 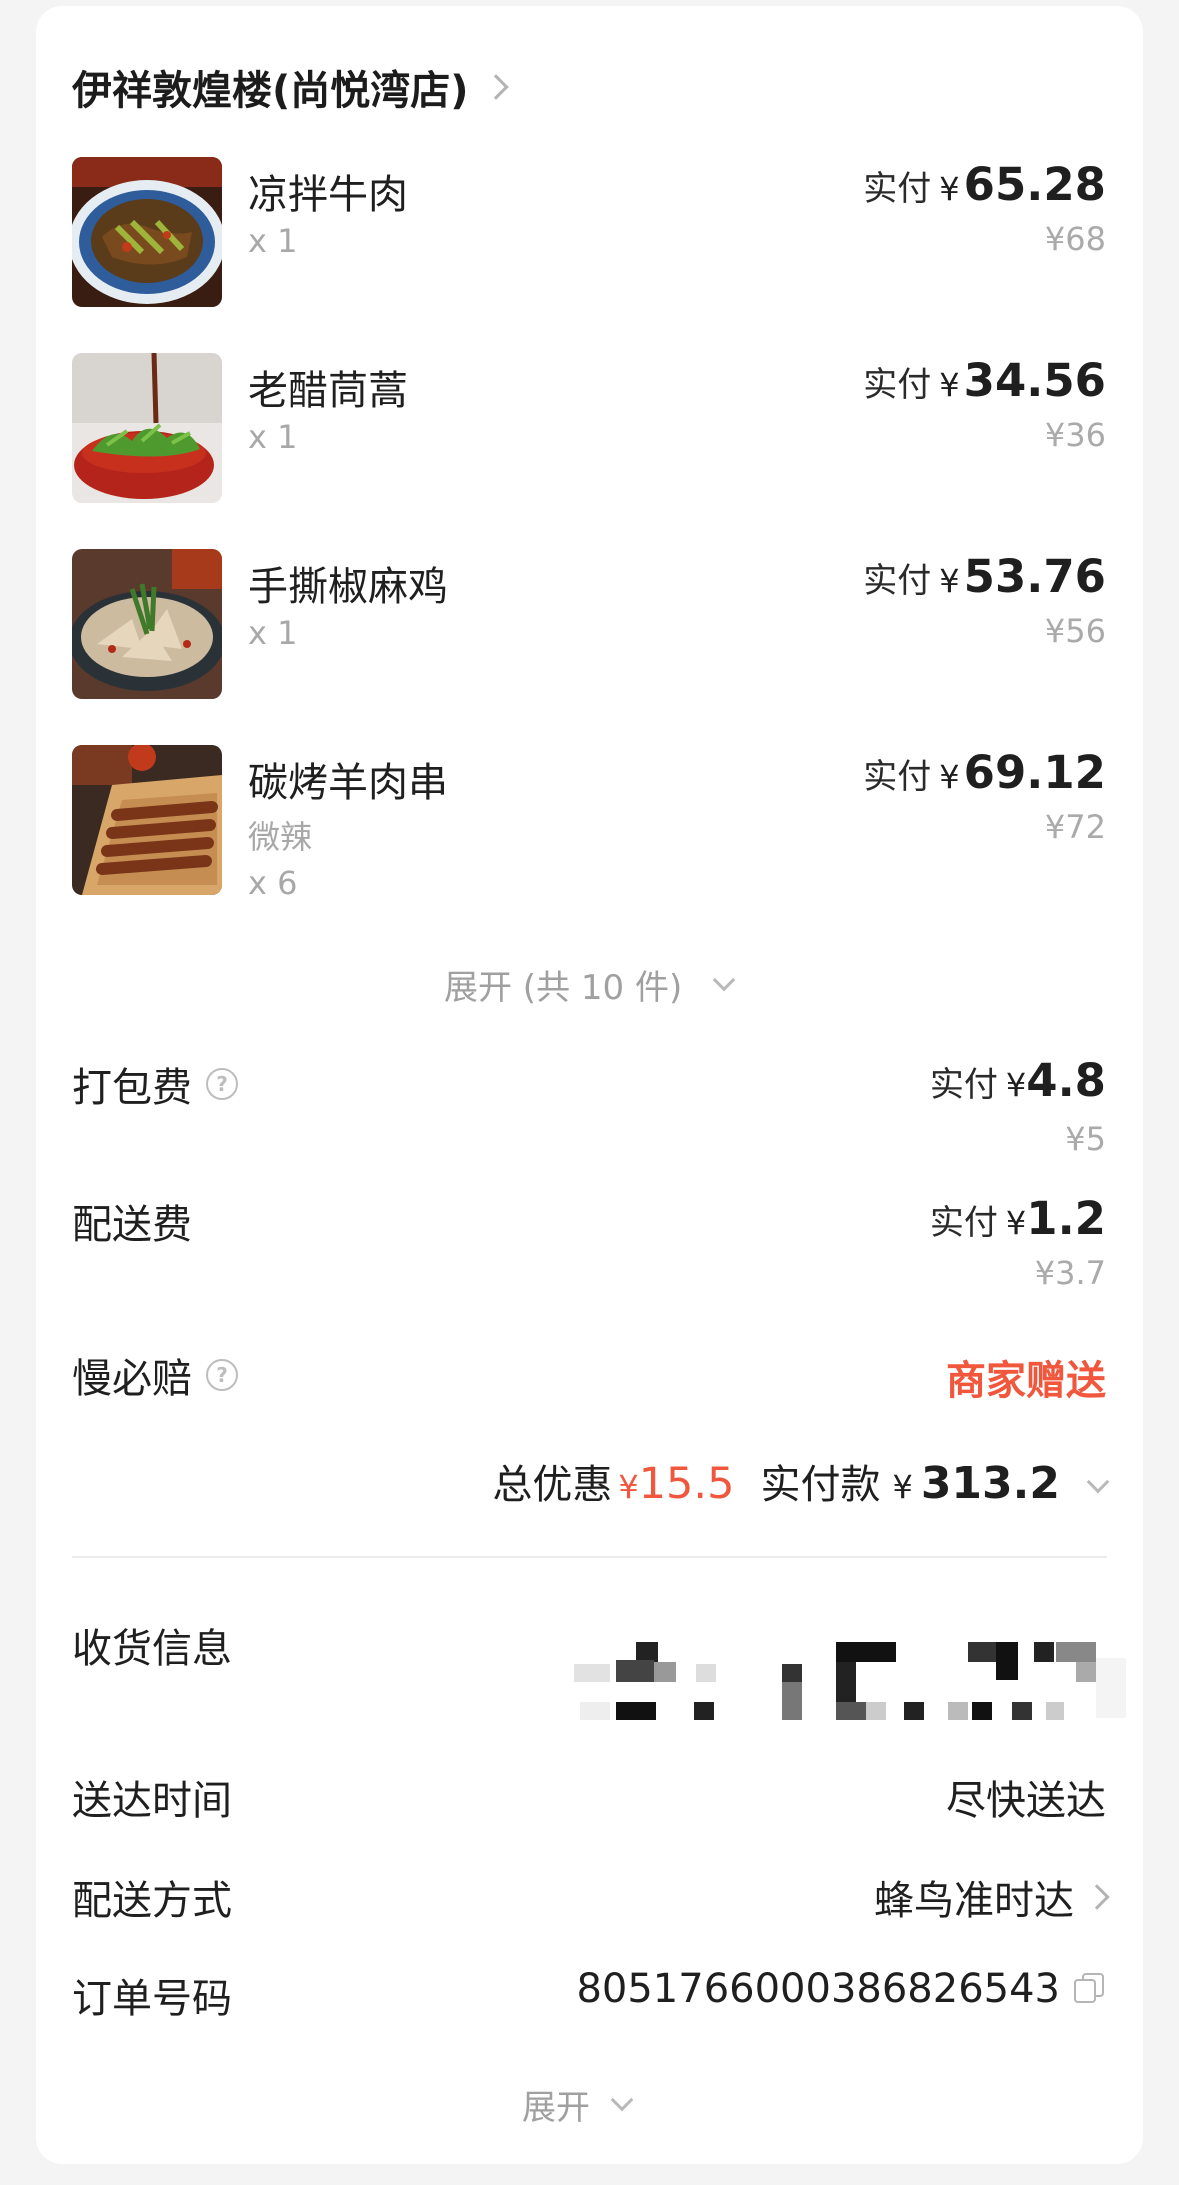 What do you see at coordinates (328, 391) in the screenshot?
I see `item-name: 老醋茼蒿` at bounding box center [328, 391].